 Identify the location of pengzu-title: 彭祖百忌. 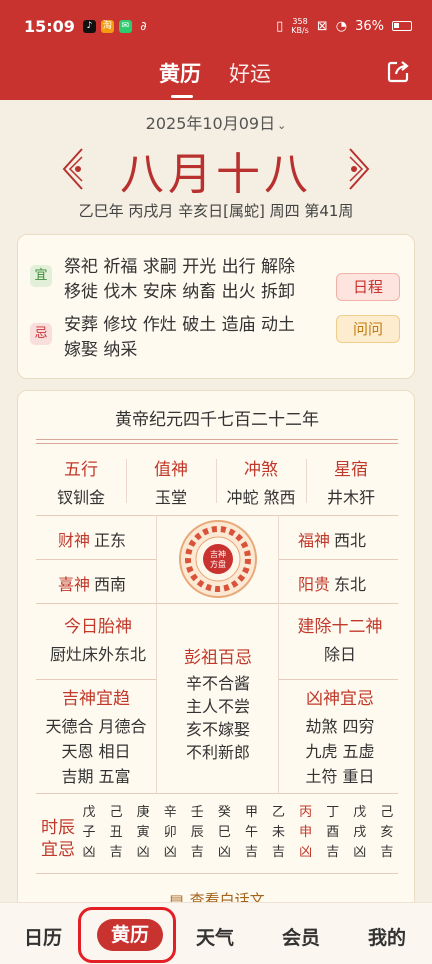
(218, 658).